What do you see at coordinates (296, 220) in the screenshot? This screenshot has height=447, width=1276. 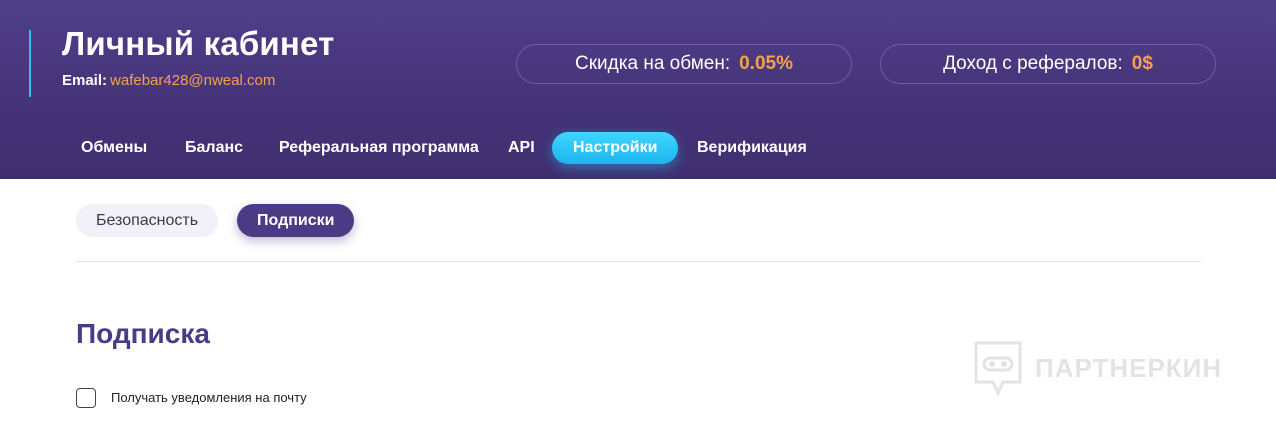 I see `subtab-subscriptions: Подписки` at bounding box center [296, 220].